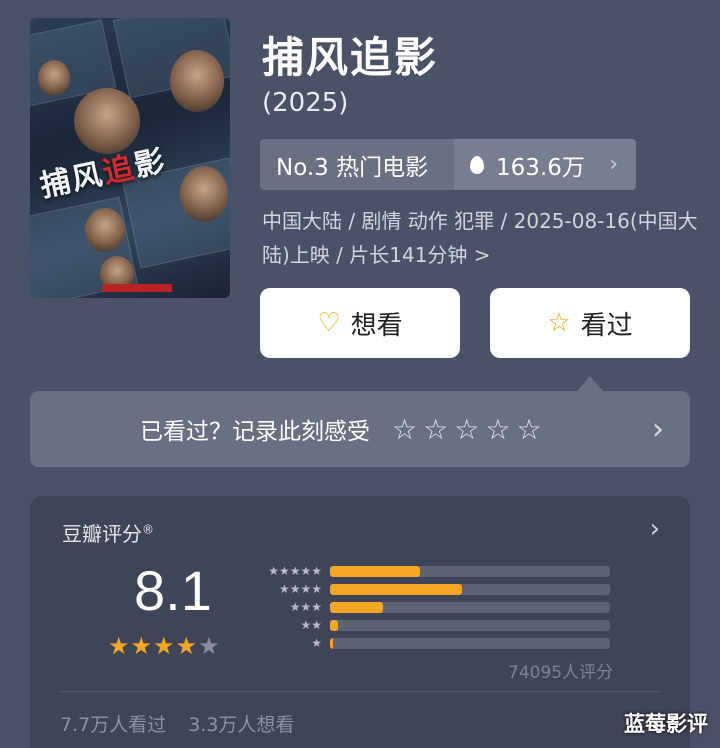  I want to click on rank-banner: No.3 热门电影 163.6万 ›, so click(448, 164).